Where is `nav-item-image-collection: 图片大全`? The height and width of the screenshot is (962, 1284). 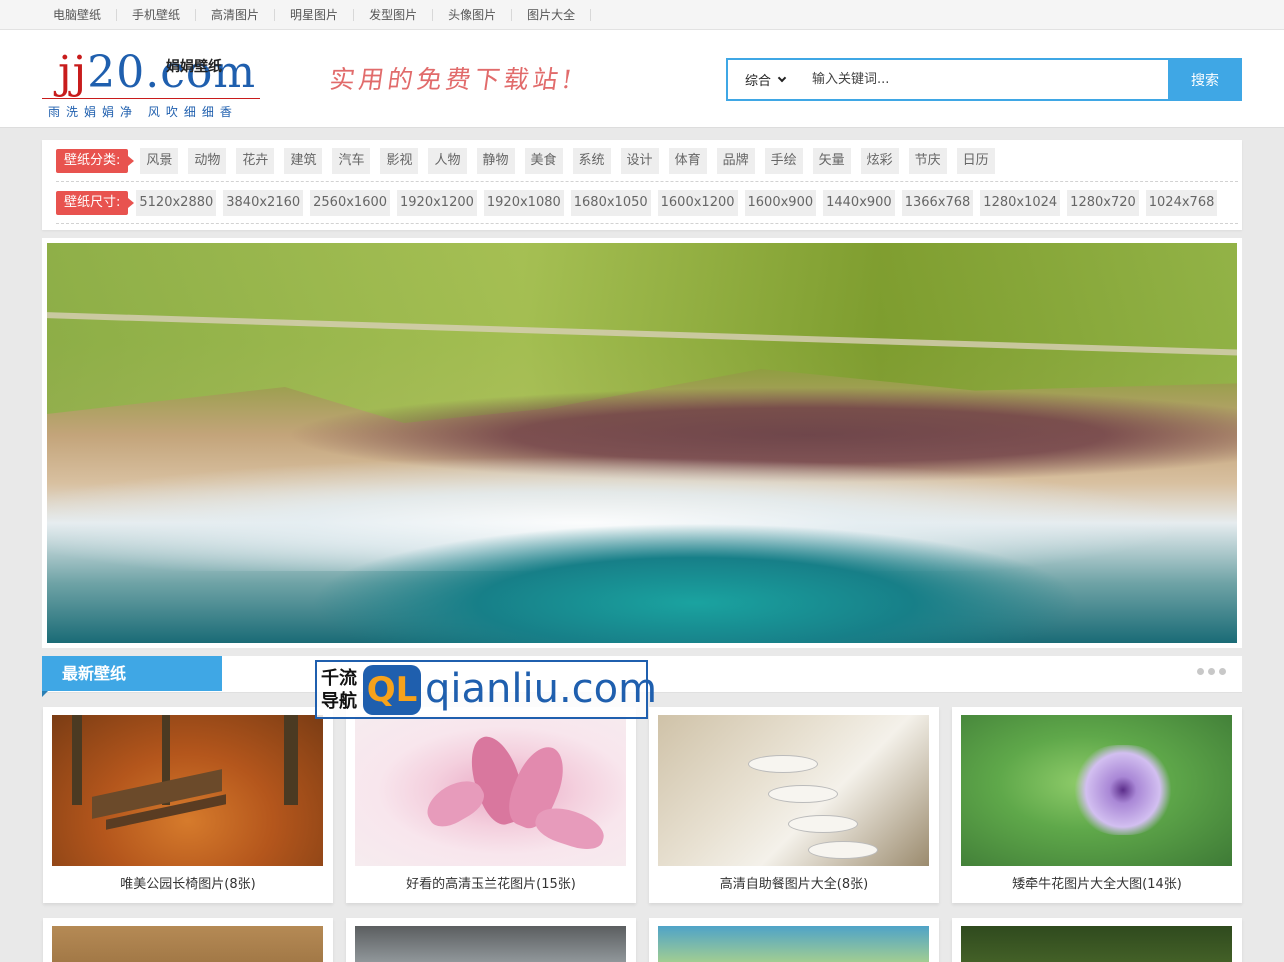
nav-item-image-collection: 图片大全 is located at coordinates (552, 15).